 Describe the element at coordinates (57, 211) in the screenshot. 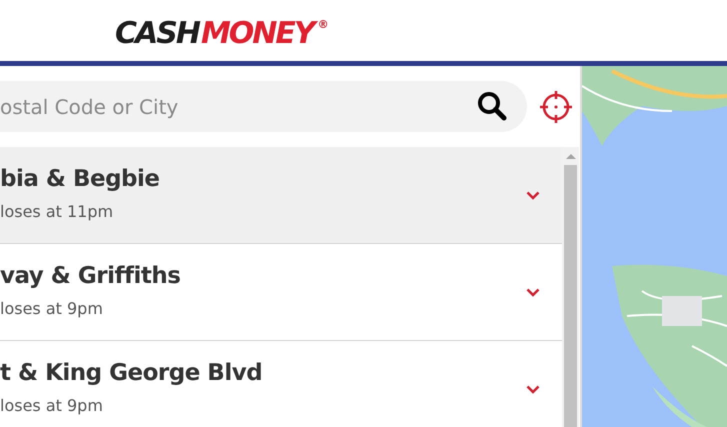

I see `closing-time: loses at 11pm` at that location.